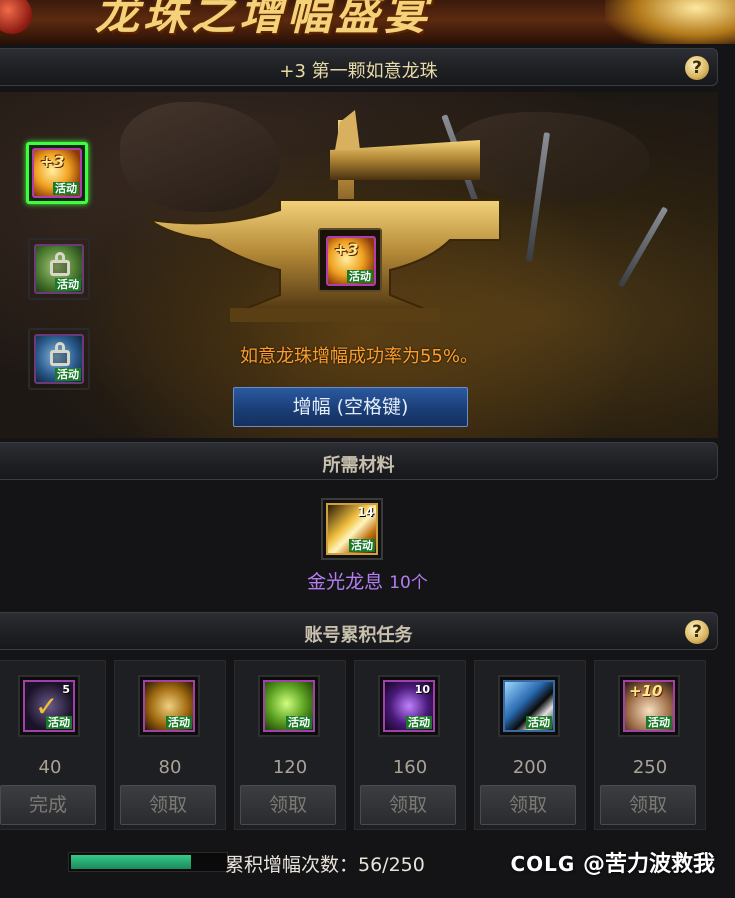 The width and height of the screenshot is (735, 898). What do you see at coordinates (422, 689) in the screenshot?
I see `reward-count-badge: 10` at bounding box center [422, 689].